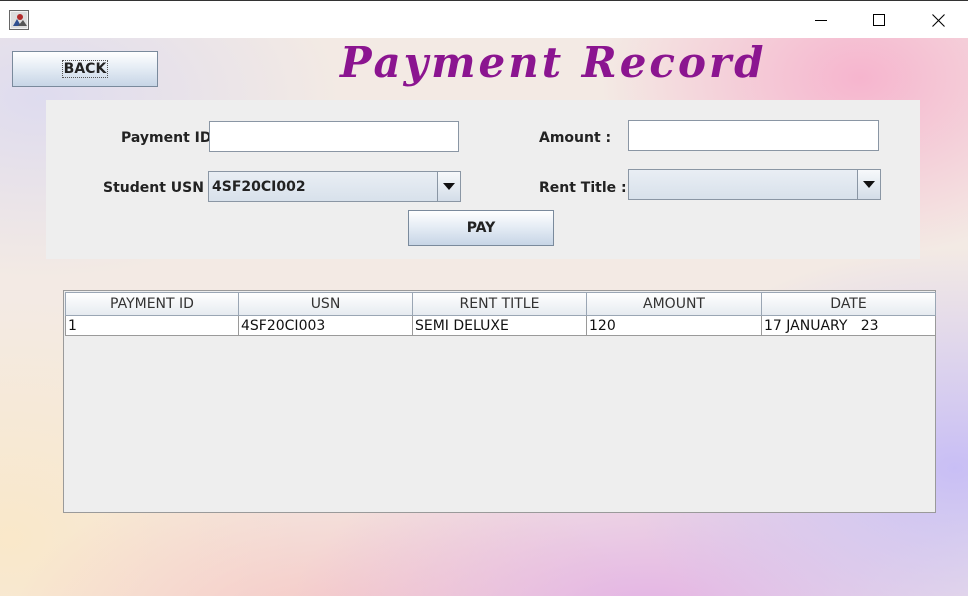 This screenshot has height=596, width=968. What do you see at coordinates (171, 138) in the screenshot?
I see `payment-id-label: Payment ID :` at bounding box center [171, 138].